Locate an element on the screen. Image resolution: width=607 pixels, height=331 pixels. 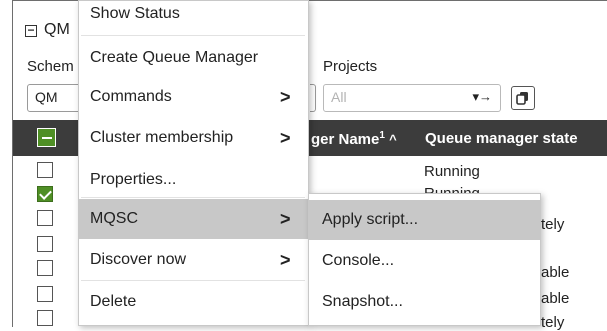
menu-item-cluster-membership: Cluster membership is located at coordinates (193, 138).